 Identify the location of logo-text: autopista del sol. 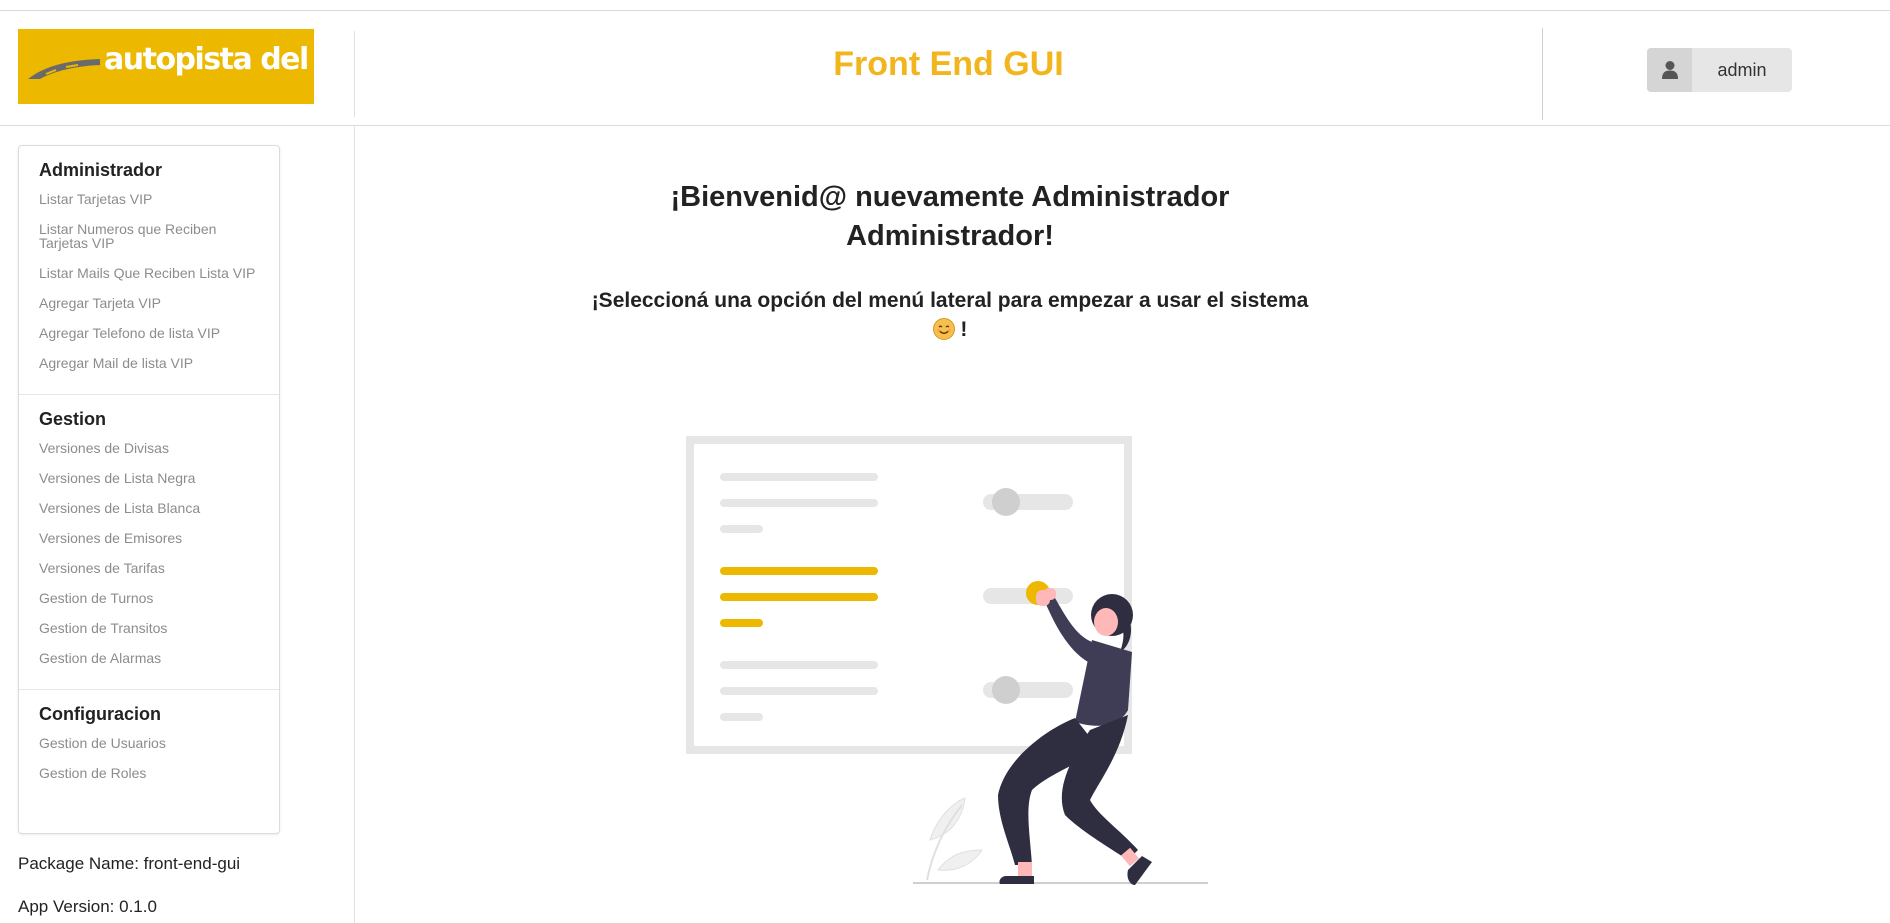
(233, 59).